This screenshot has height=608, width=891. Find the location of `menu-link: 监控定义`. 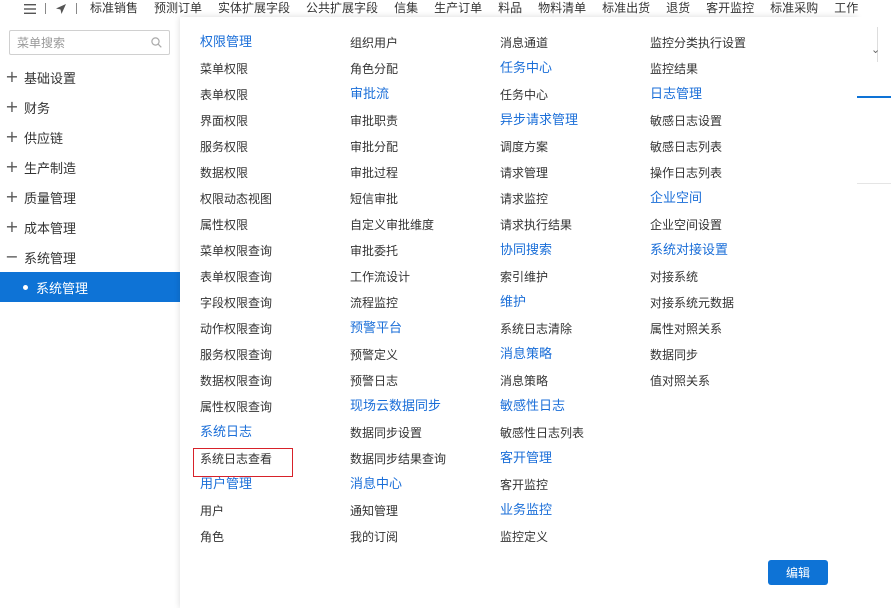

menu-link: 监控定义 is located at coordinates (542, 537).